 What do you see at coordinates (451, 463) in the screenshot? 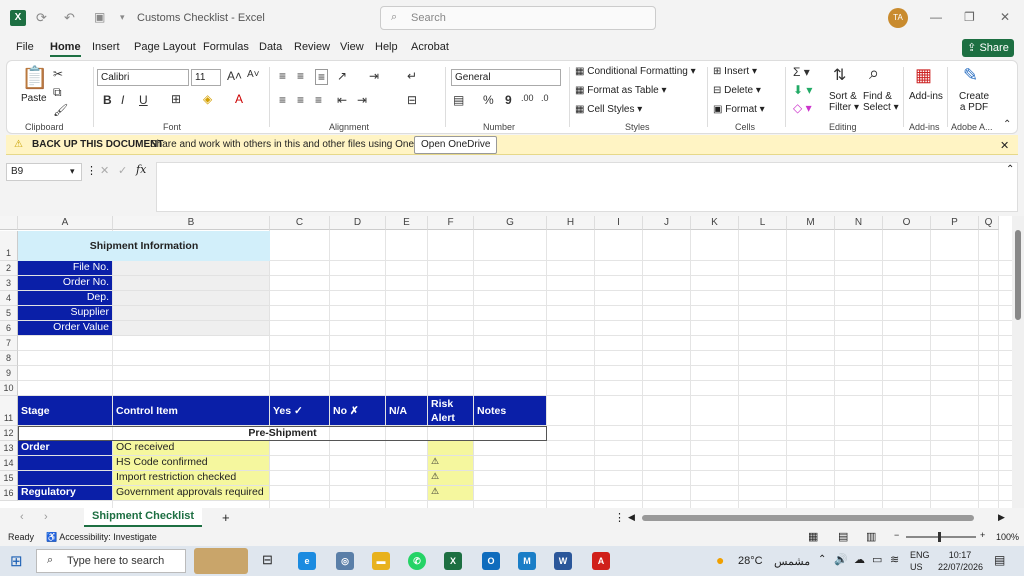
I see `risk-alert-icon: ⚠` at bounding box center [451, 463].